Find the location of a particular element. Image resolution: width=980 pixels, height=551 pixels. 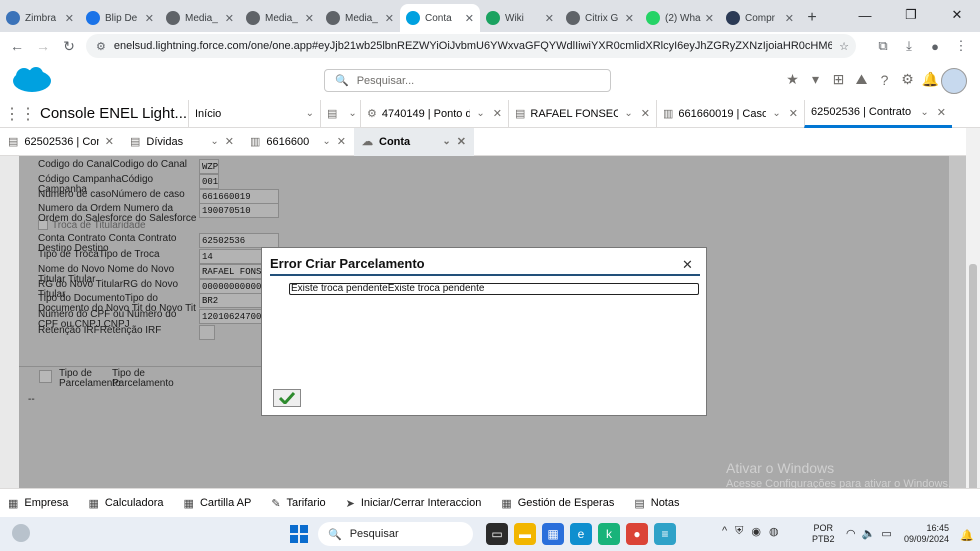

browser-tab: Wiki ✕ is located at coordinates (520, 18).